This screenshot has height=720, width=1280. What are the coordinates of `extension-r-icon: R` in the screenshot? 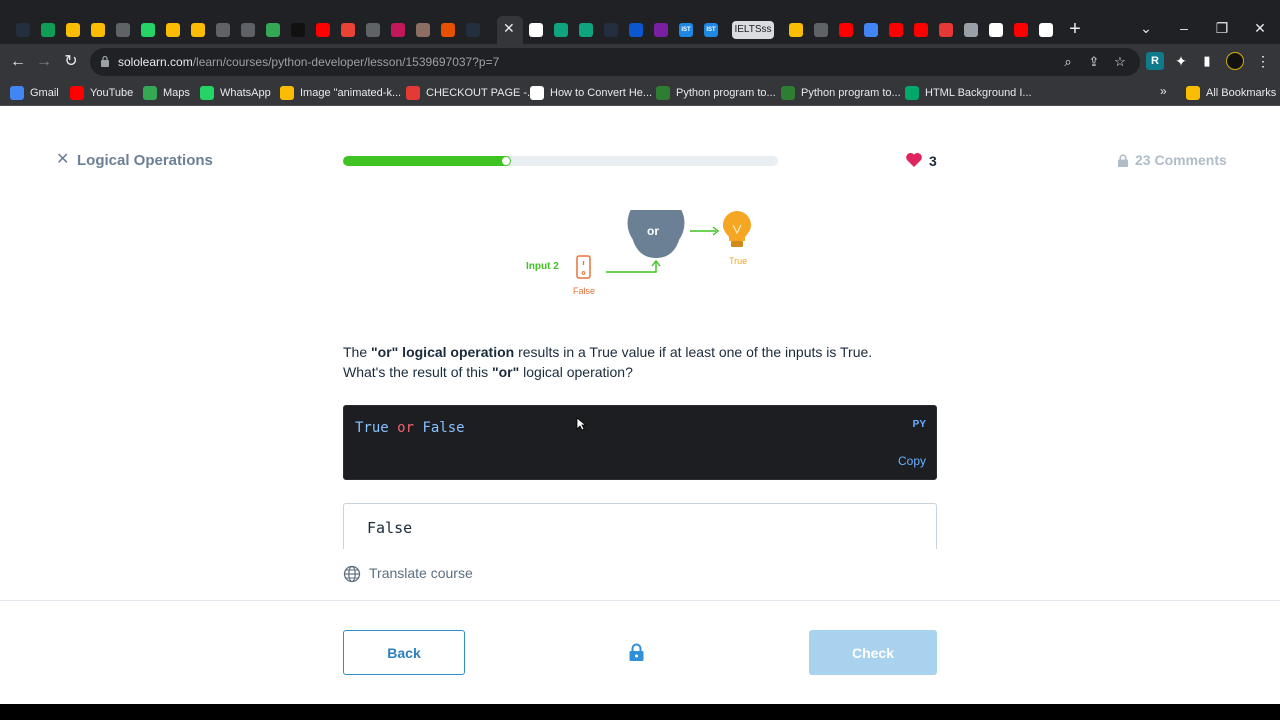 It's located at (1155, 61).